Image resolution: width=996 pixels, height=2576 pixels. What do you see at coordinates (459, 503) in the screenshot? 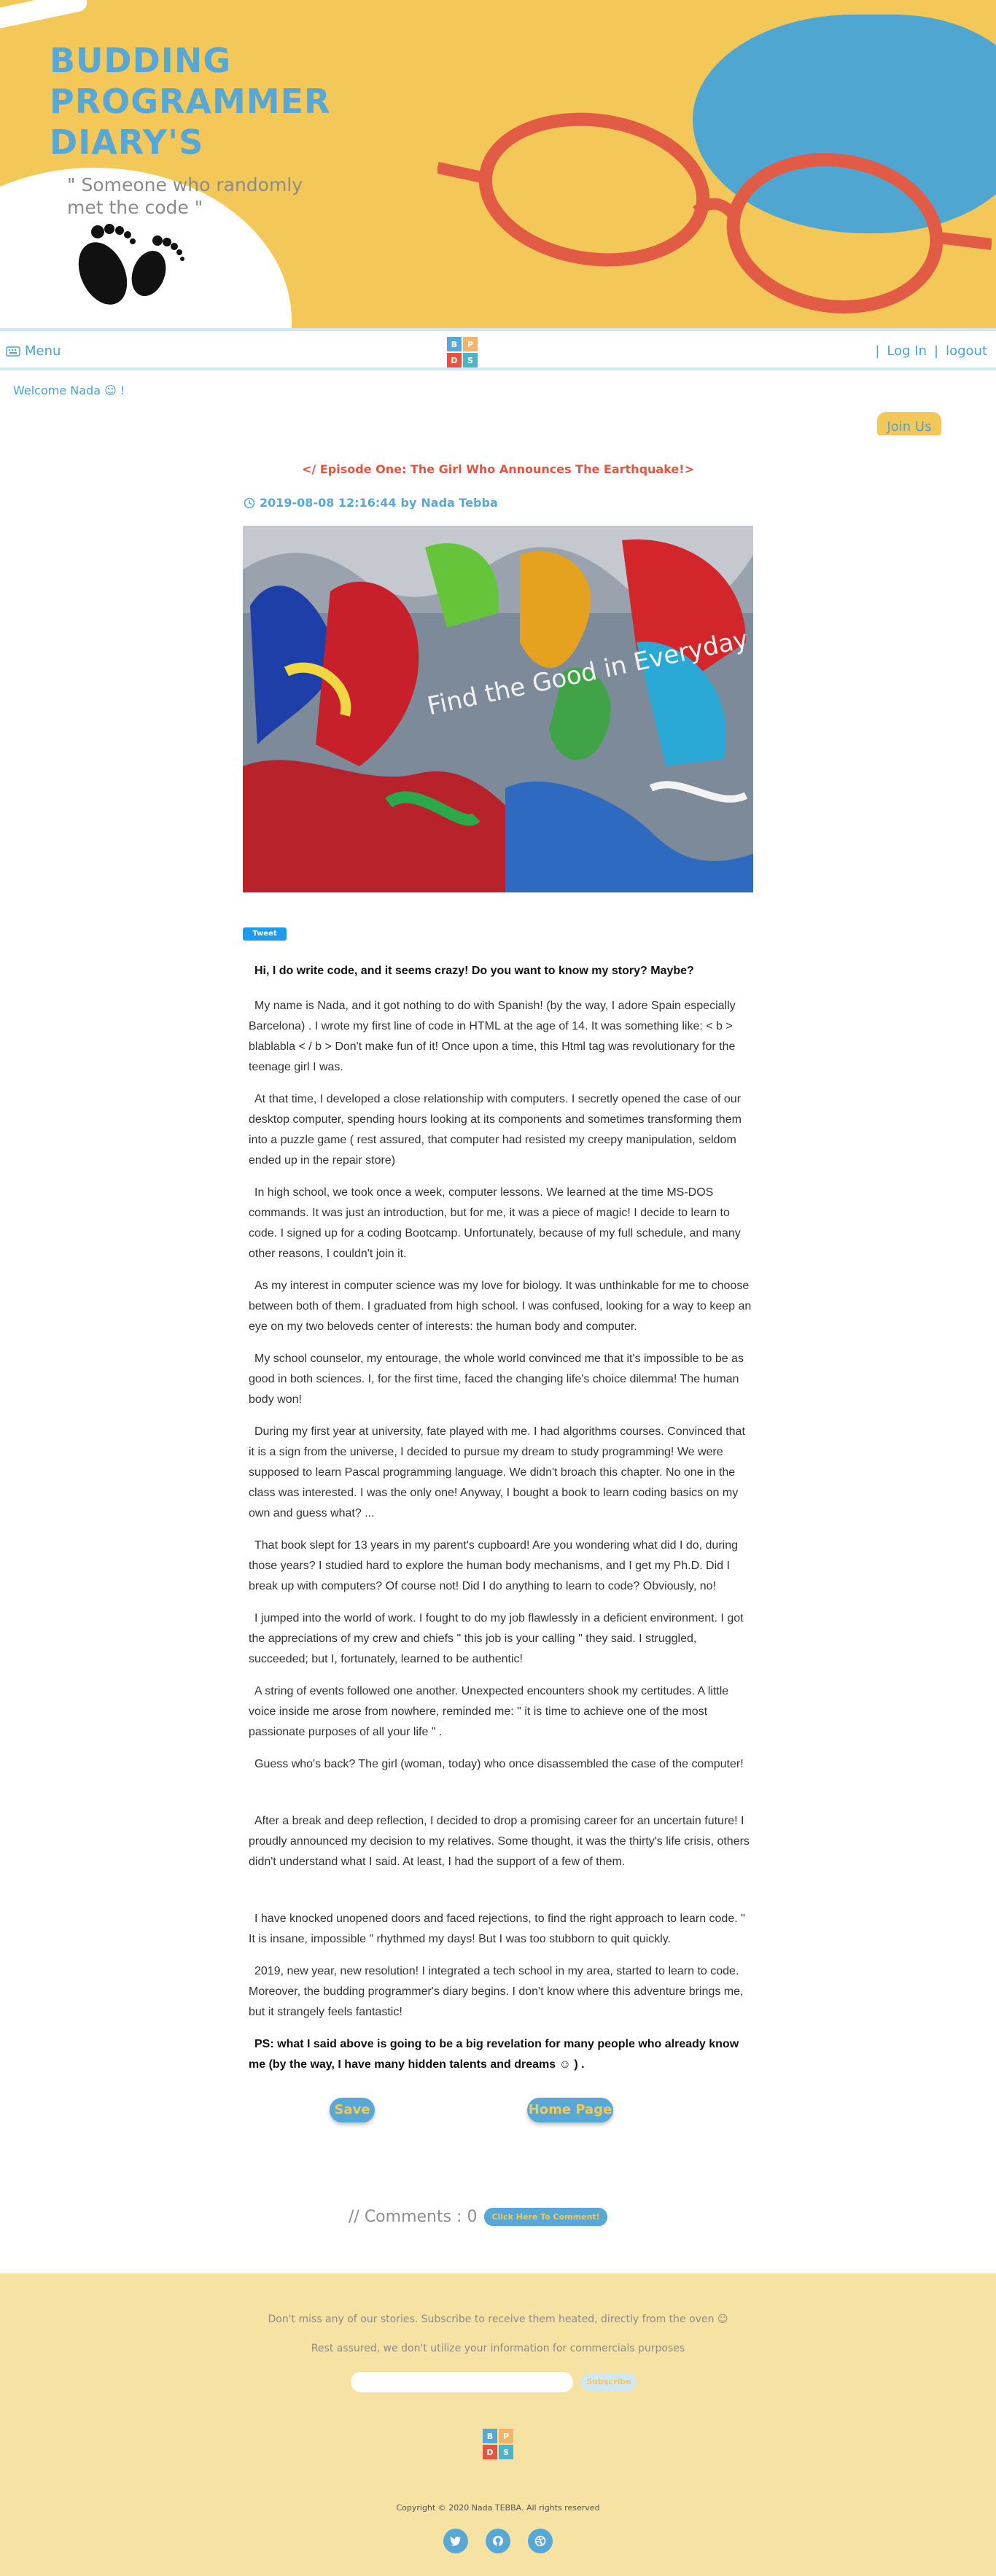
I see `post-author: Nada Tebba` at bounding box center [459, 503].